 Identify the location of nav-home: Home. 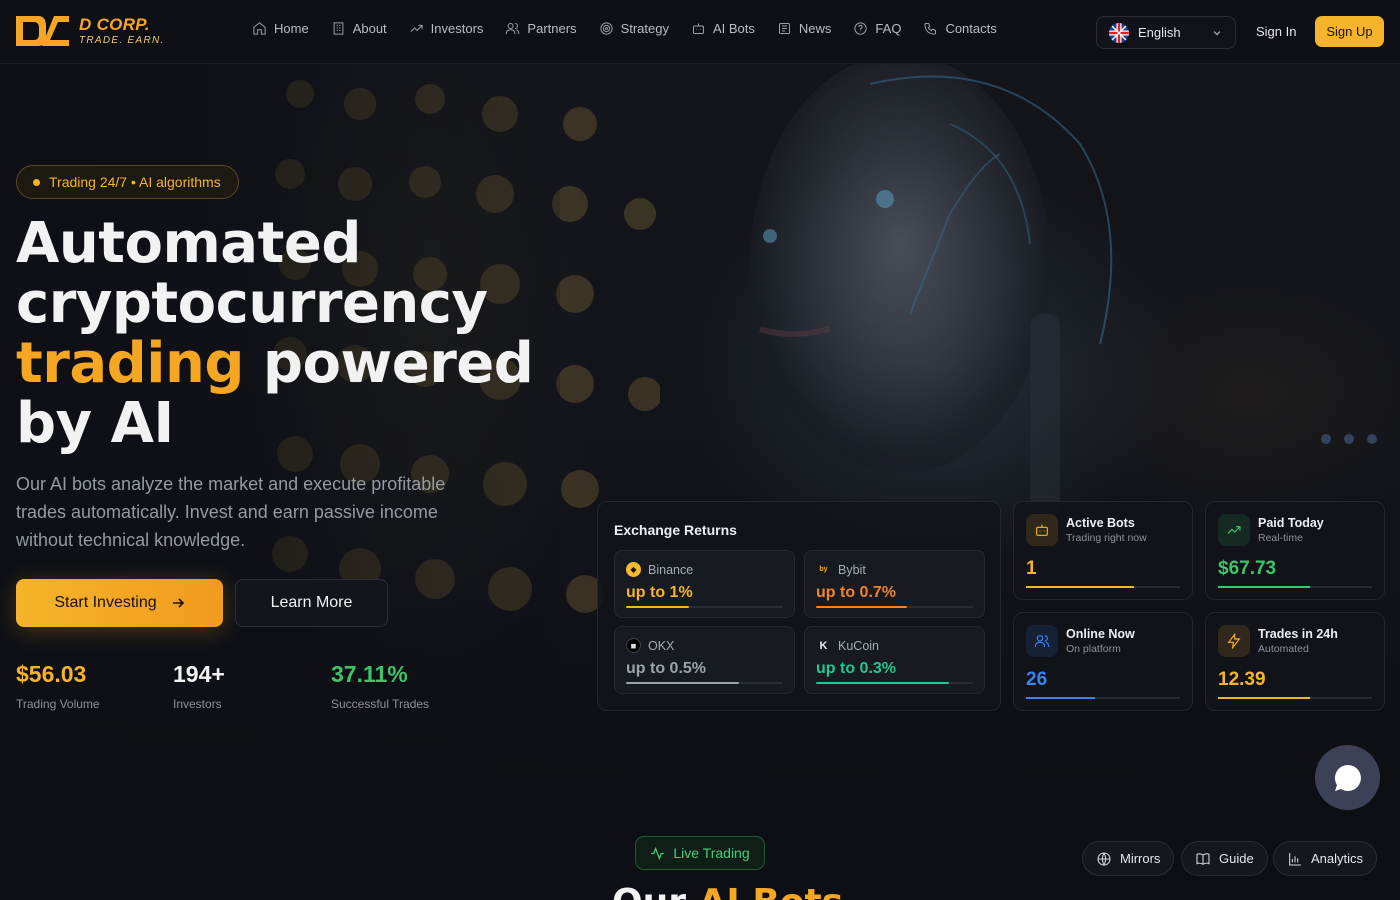
(280, 28).